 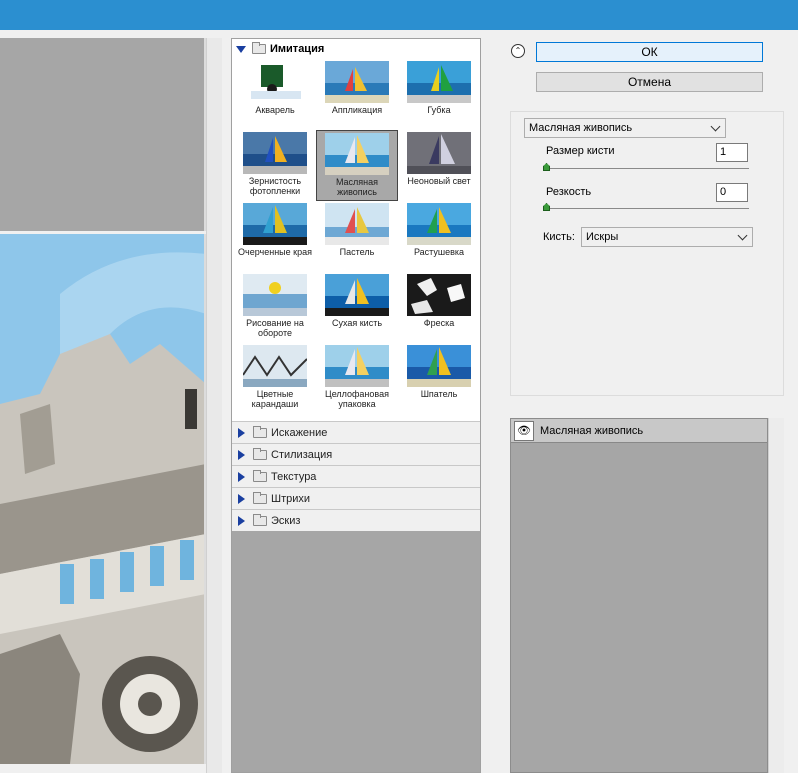 What do you see at coordinates (356, 498) in the screenshot?
I see `category-collapsed-3: Штрихи` at bounding box center [356, 498].